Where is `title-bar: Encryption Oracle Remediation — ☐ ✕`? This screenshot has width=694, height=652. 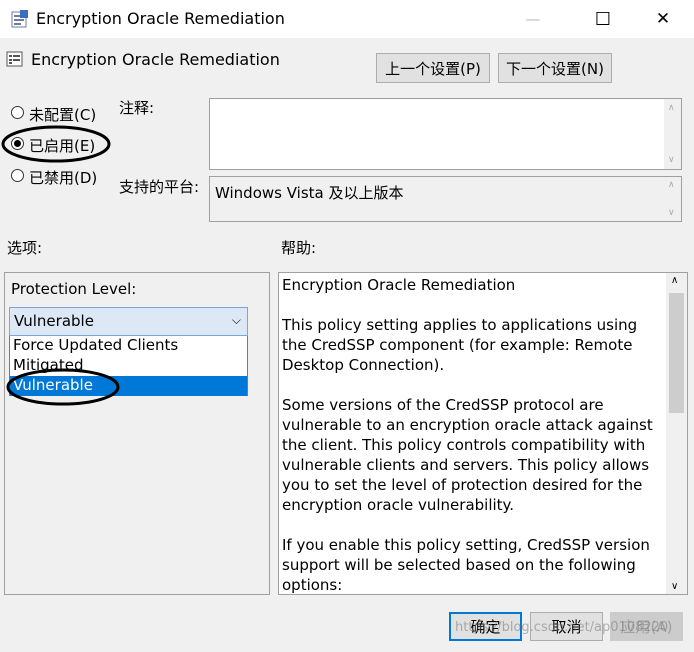 title-bar: Encryption Oracle Remediation — ☐ ✕ is located at coordinates (347, 19).